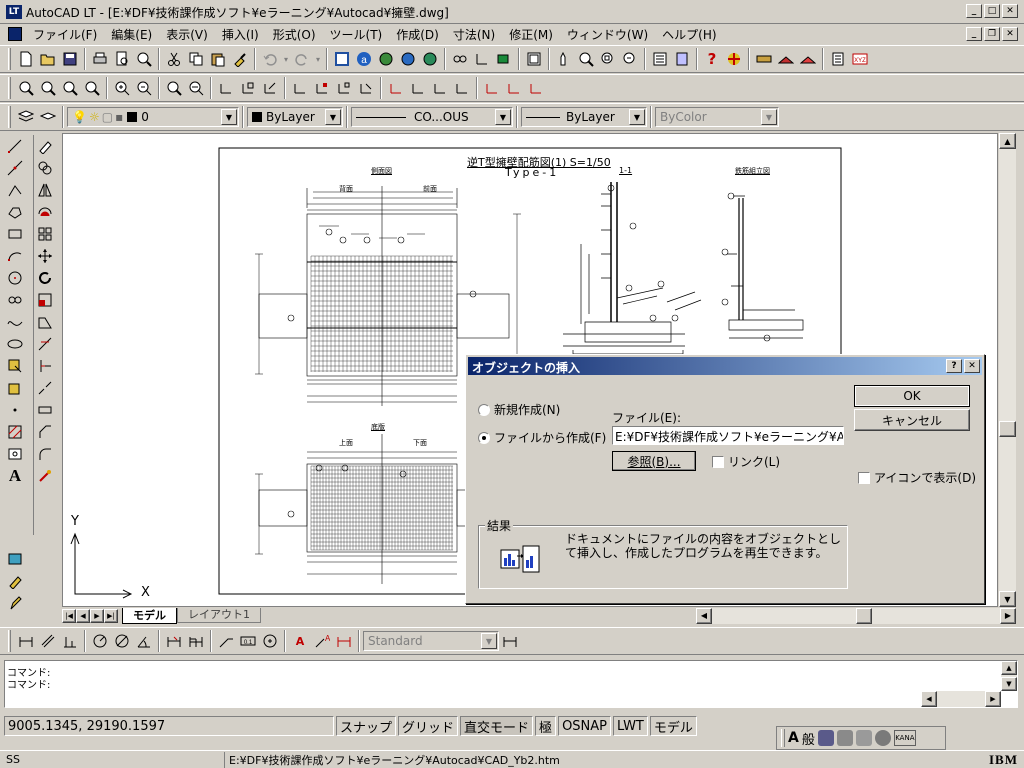 This screenshot has width=1024, height=768. I want to click on doc-minimize-icon: _, so click(974, 34).